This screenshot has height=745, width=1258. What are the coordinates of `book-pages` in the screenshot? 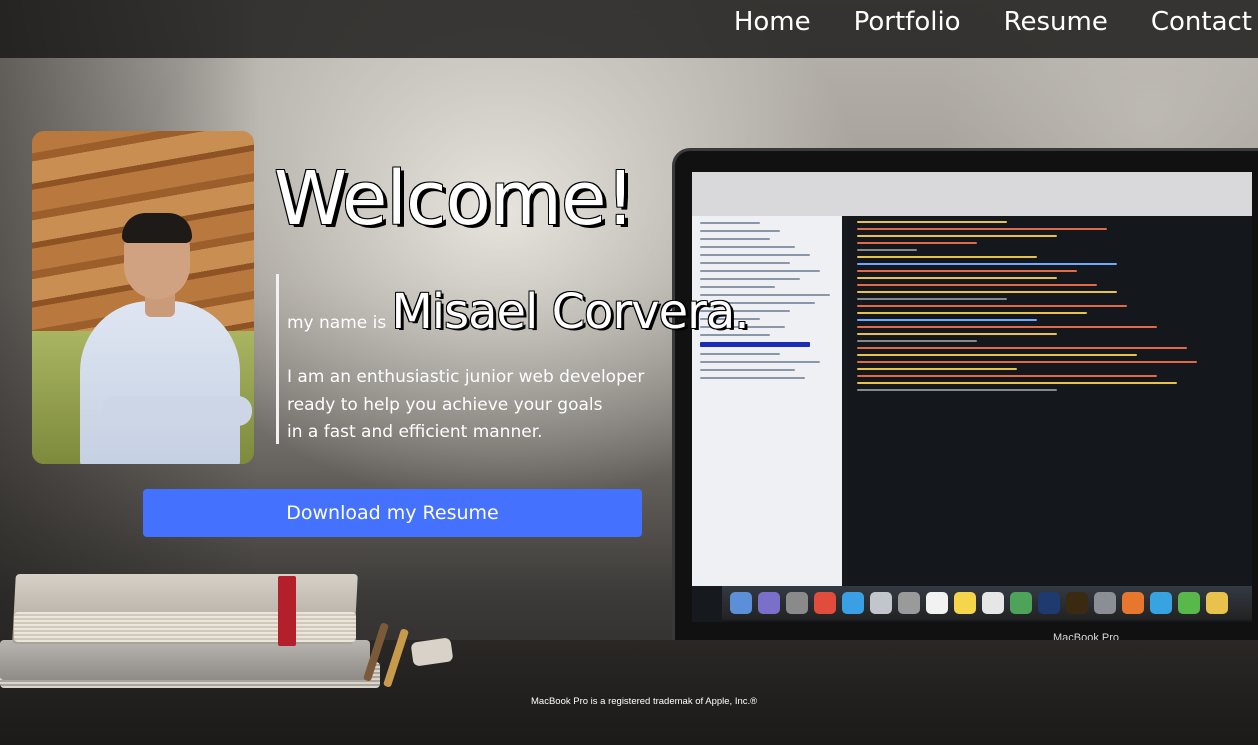 It's located at (185, 627).